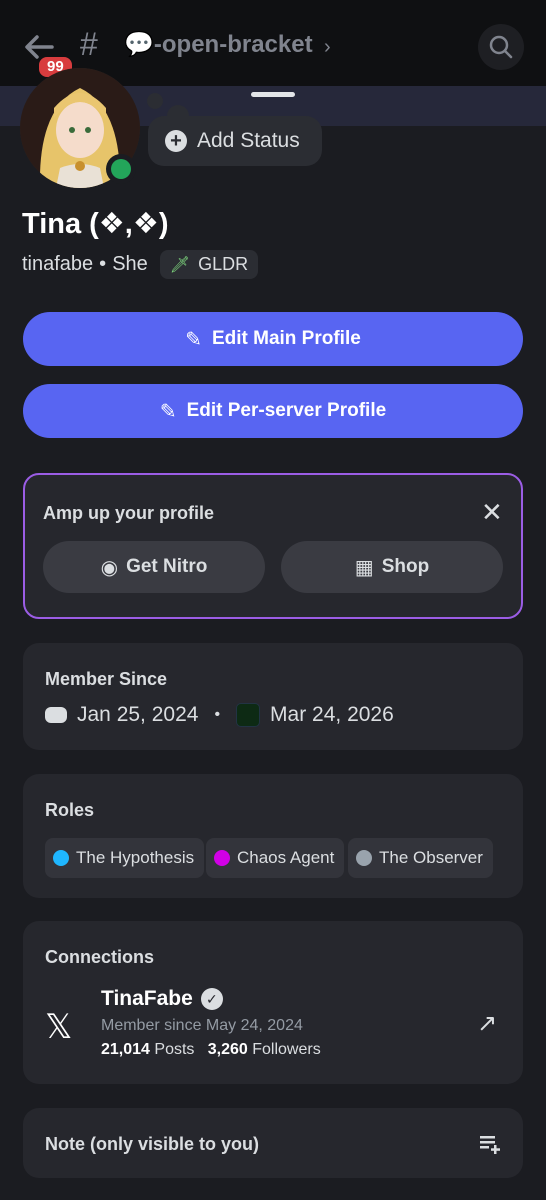 This screenshot has width=546, height=1200. Describe the element at coordinates (273, 94) in the screenshot. I see `drag-handle` at that location.